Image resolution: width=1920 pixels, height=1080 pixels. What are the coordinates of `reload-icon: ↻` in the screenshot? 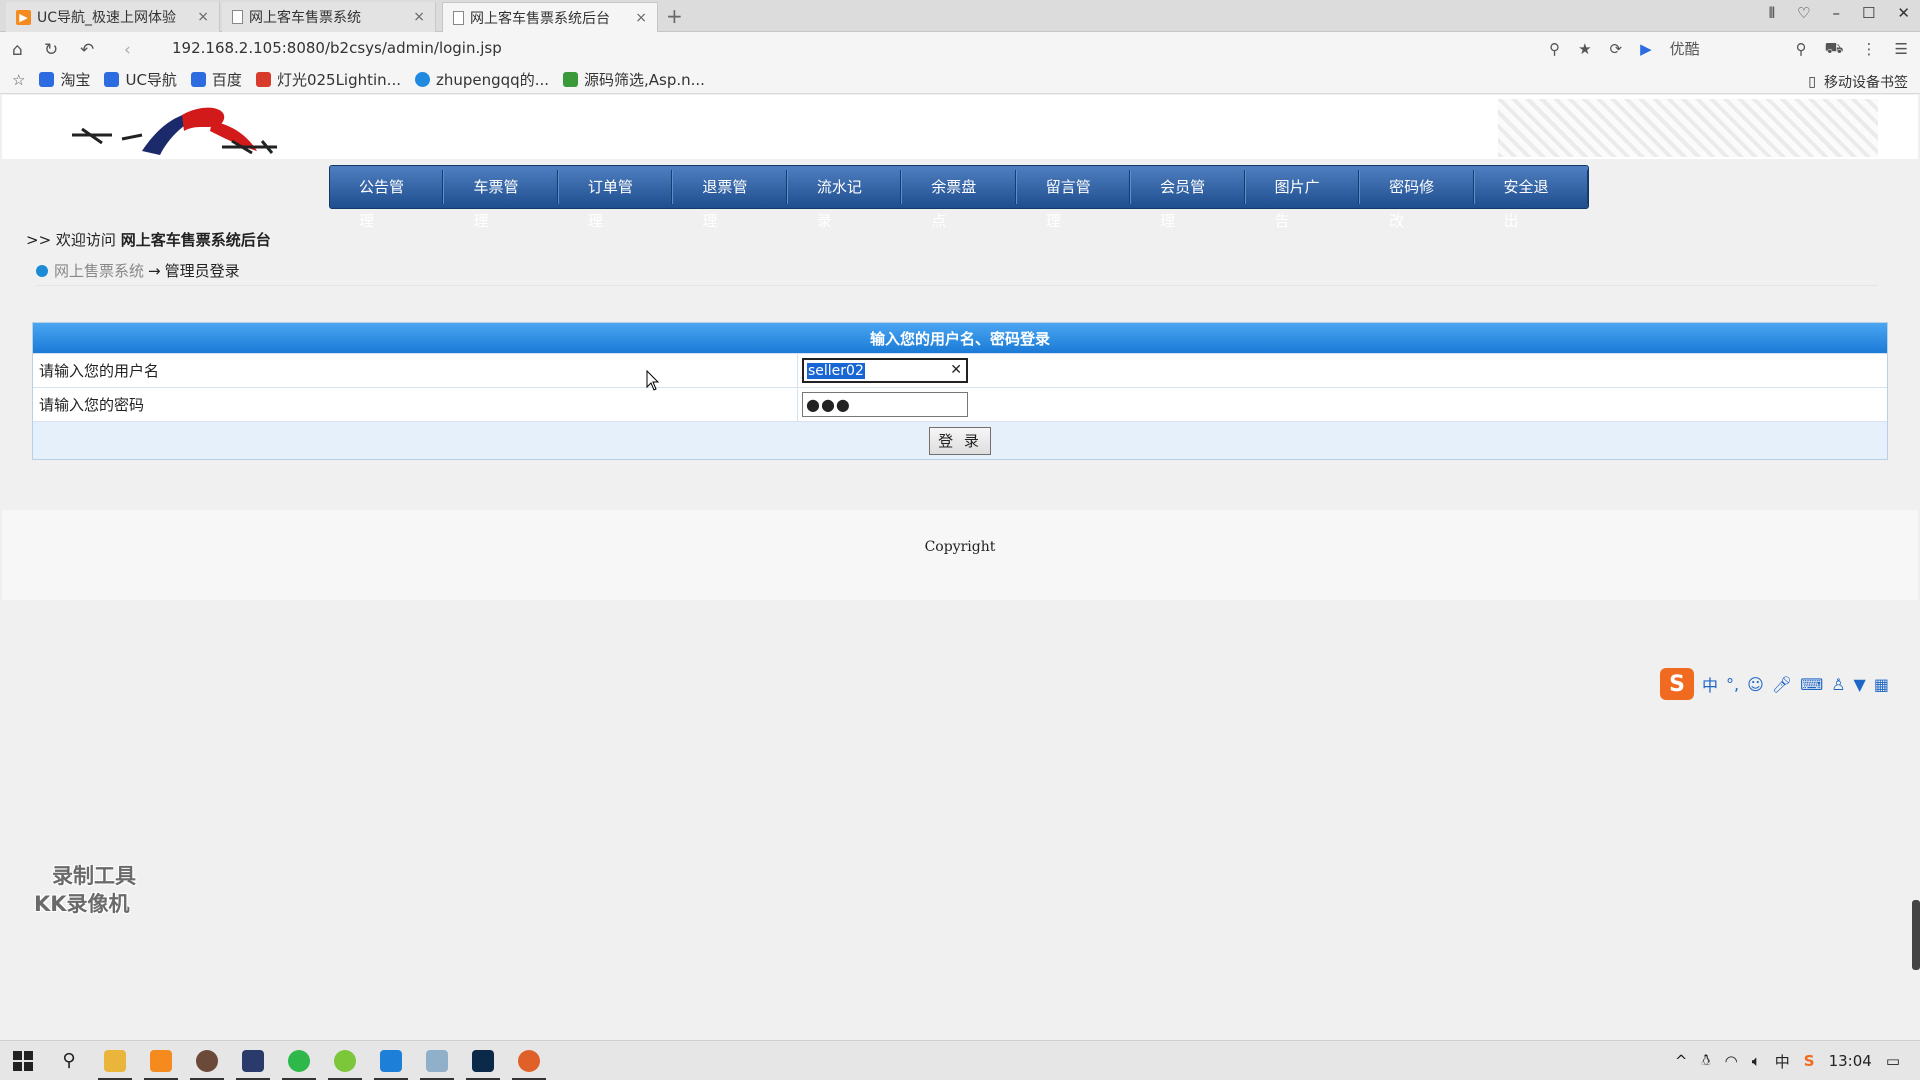 It's located at (51, 50).